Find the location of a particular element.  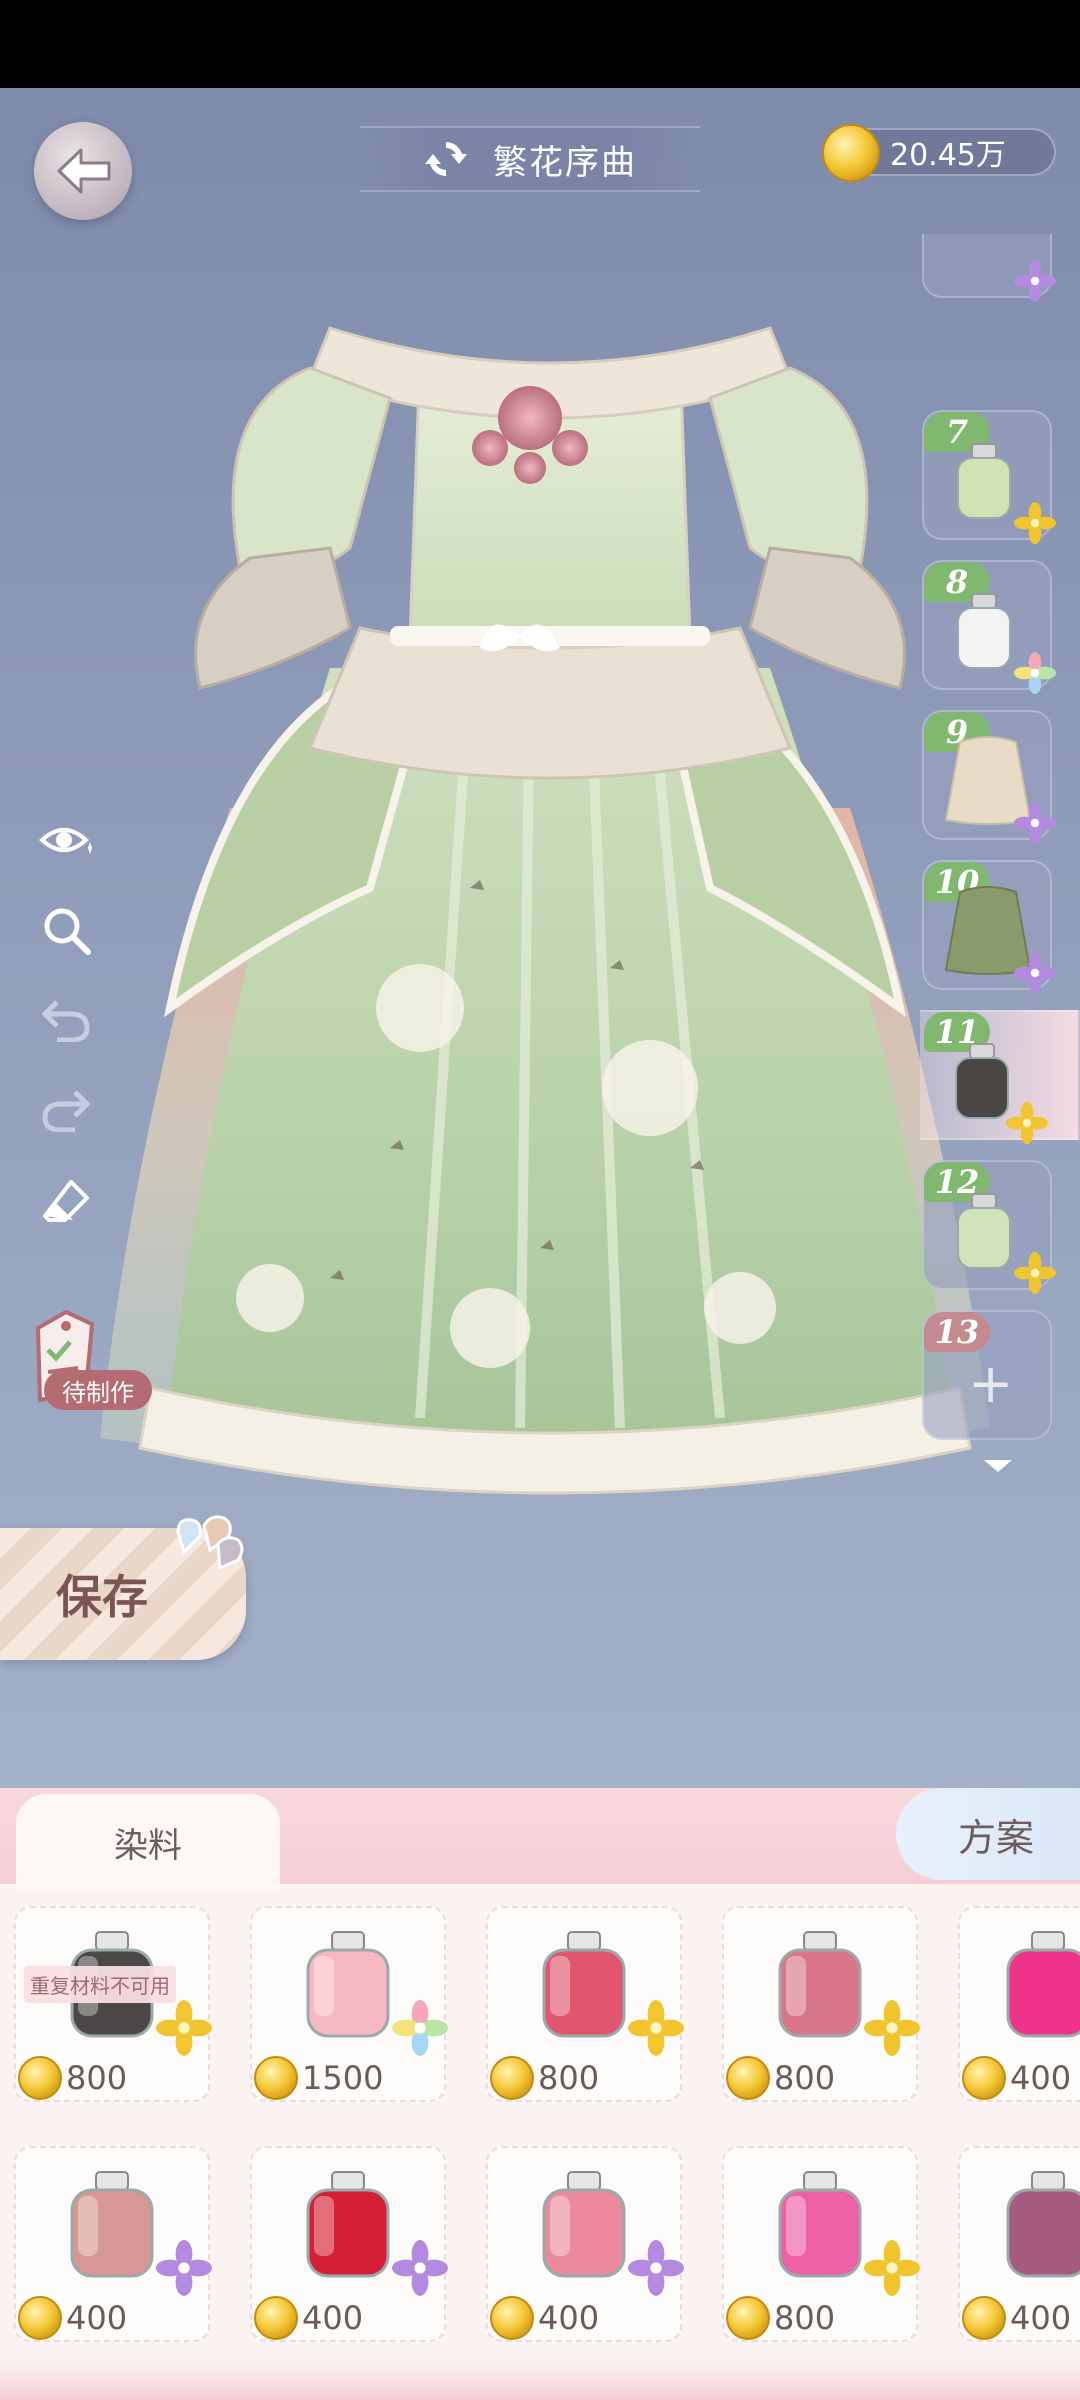

dye-price: 1500 is located at coordinates (318, 2078).